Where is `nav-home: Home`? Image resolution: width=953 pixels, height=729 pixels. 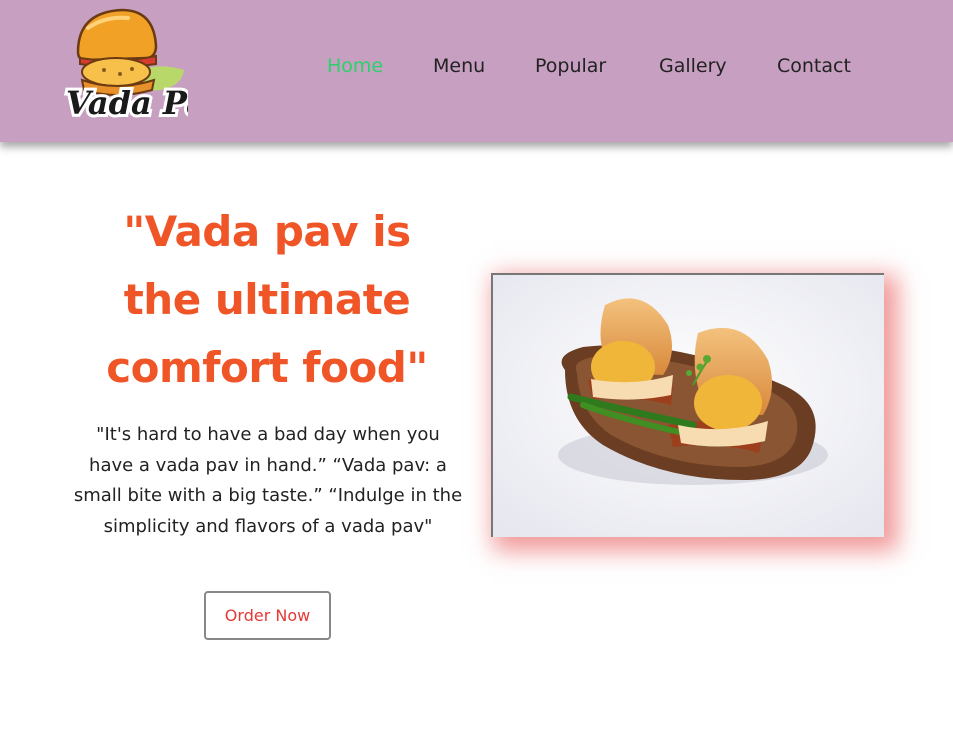 nav-home: Home is located at coordinates (355, 66).